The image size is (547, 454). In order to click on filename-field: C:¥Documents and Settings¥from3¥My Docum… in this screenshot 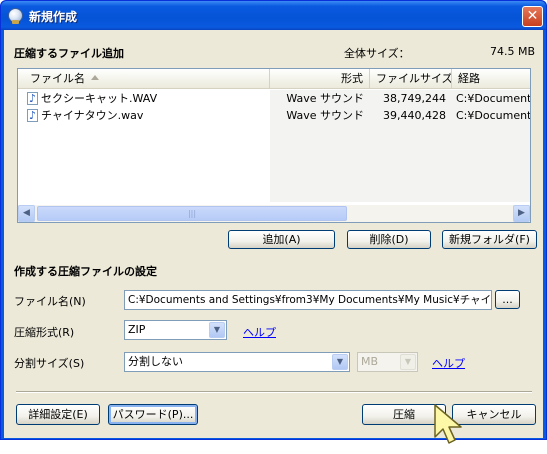, I will do `click(308, 300)`.